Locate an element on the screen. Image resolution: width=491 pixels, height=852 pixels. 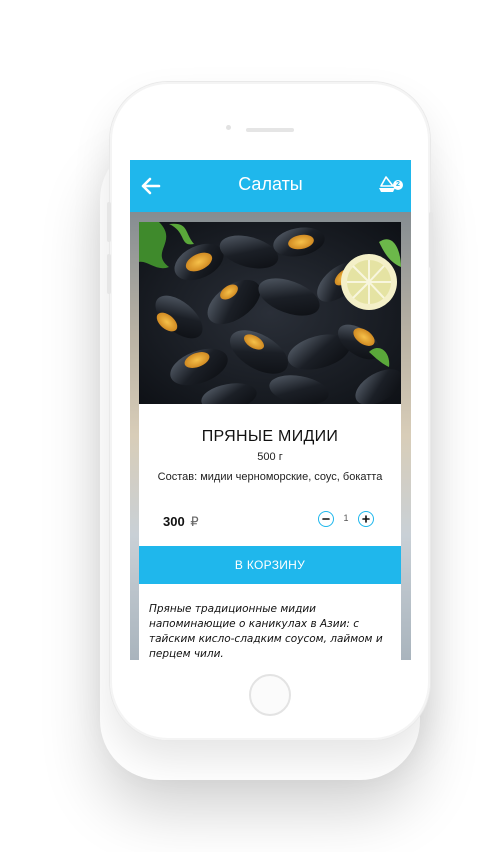
arrow-left-icon is located at coordinates (151, 186).